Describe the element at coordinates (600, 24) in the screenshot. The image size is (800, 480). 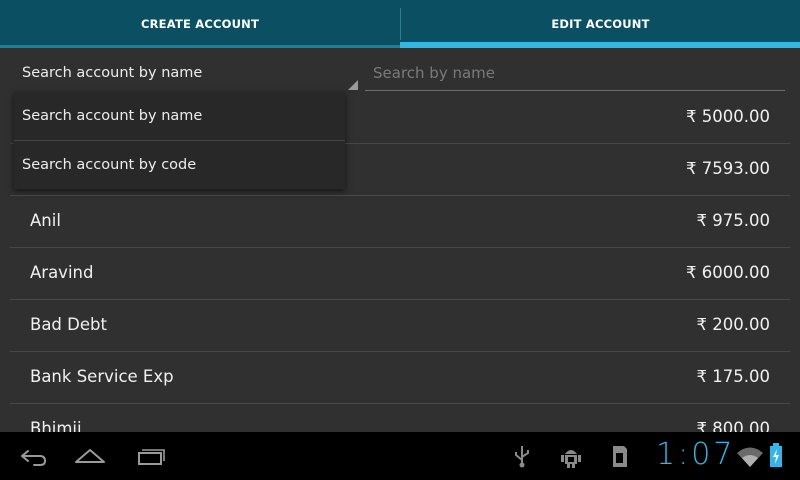
I see `tab-edit-account: EDIT ACCOUNT` at that location.